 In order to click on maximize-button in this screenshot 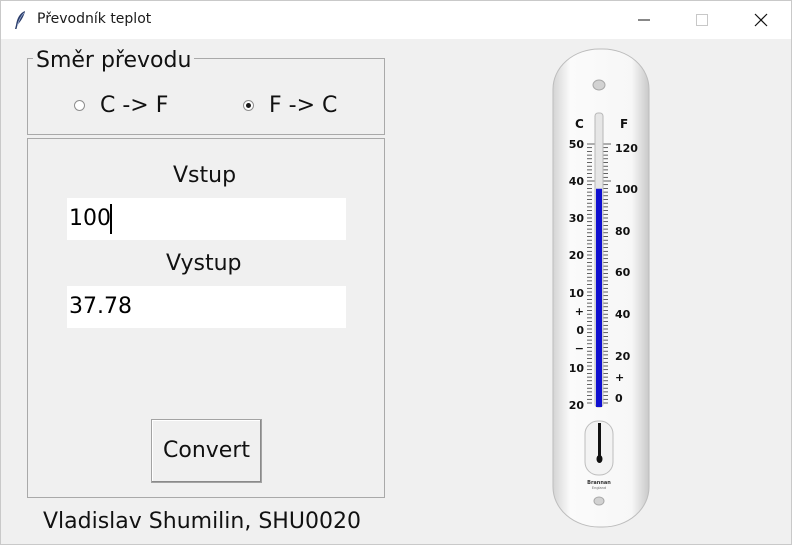, I will do `click(702, 20)`.